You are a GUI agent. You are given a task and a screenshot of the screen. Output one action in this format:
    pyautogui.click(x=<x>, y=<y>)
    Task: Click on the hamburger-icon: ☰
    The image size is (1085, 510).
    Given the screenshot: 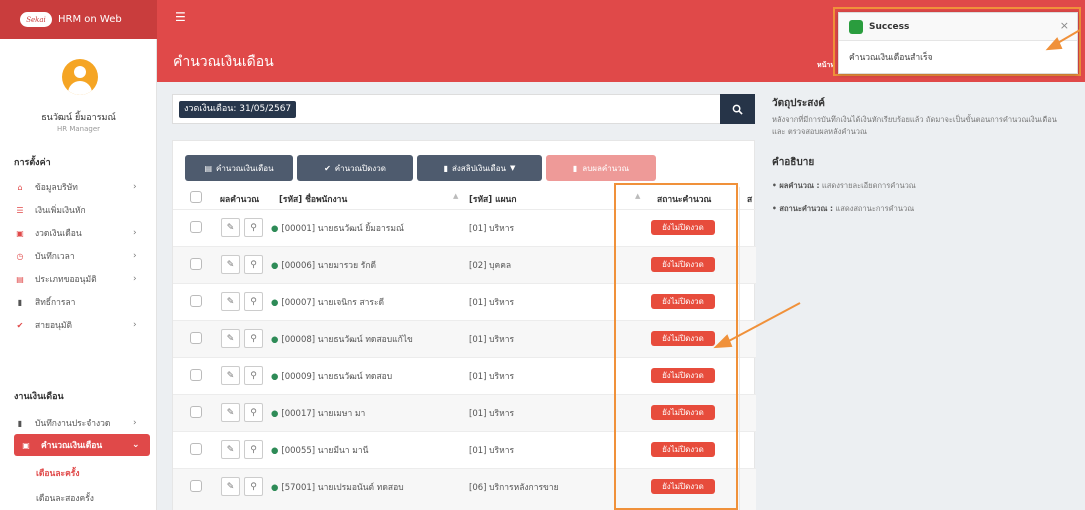 What is the action you would take?
    pyautogui.click(x=180, y=17)
    